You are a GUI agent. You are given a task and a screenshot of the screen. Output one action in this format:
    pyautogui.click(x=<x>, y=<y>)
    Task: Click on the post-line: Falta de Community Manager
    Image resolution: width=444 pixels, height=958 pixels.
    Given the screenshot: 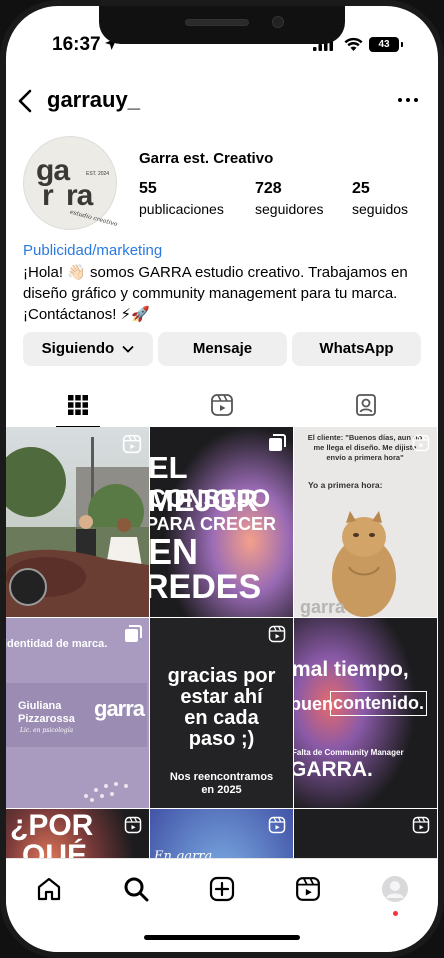 What is the action you would take?
    pyautogui.click(x=349, y=752)
    